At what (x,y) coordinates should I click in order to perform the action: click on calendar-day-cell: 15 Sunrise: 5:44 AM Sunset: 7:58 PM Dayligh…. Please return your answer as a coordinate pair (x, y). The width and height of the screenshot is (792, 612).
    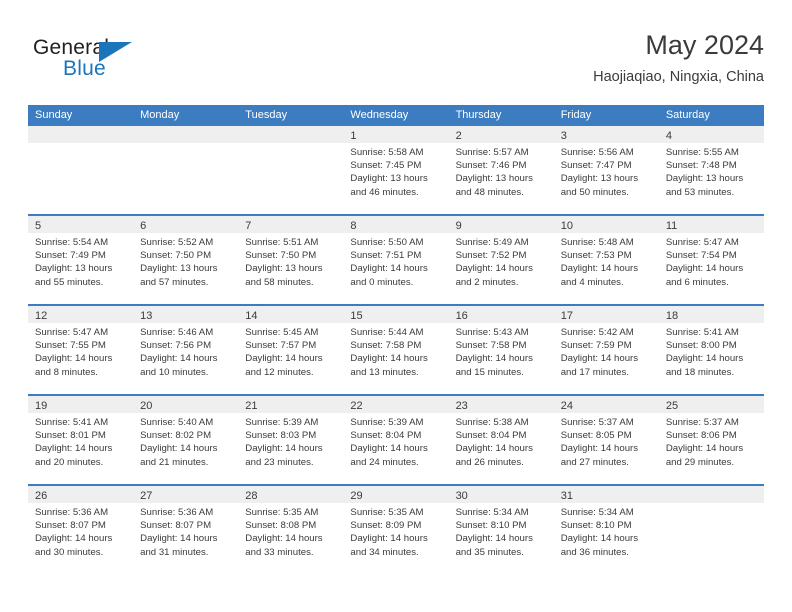
    Looking at the image, I should click on (396, 350).